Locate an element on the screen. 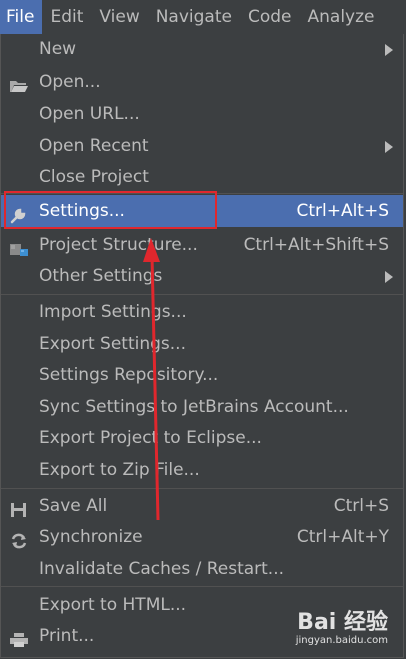 The image size is (406, 659). menu-view: View is located at coordinates (119, 17).